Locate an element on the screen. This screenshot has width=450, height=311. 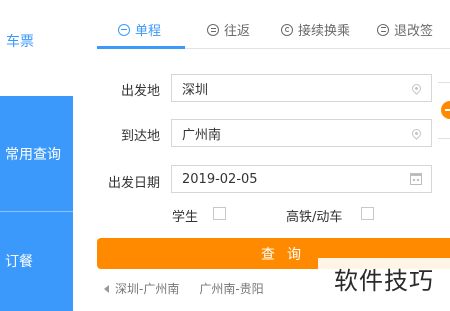
sidebar-item-tickets: 车票 is located at coordinates (20, 41).